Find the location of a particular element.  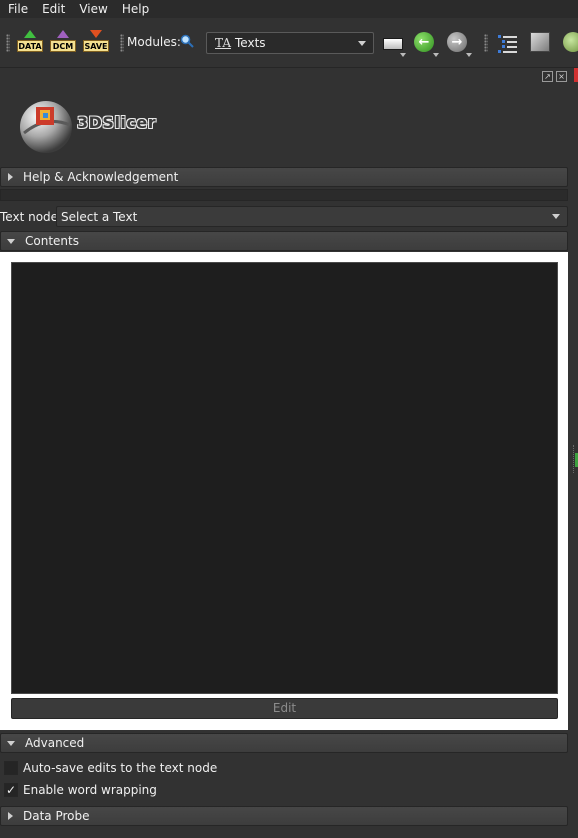

text-node-value: Select a Text is located at coordinates (99, 216).